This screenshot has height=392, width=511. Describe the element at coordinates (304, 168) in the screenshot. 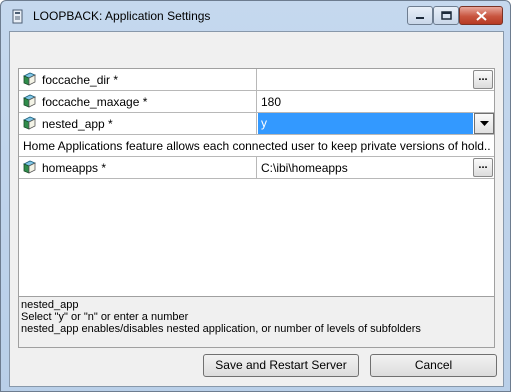

I see `setting-value: C:\ibi\homeapps` at that location.